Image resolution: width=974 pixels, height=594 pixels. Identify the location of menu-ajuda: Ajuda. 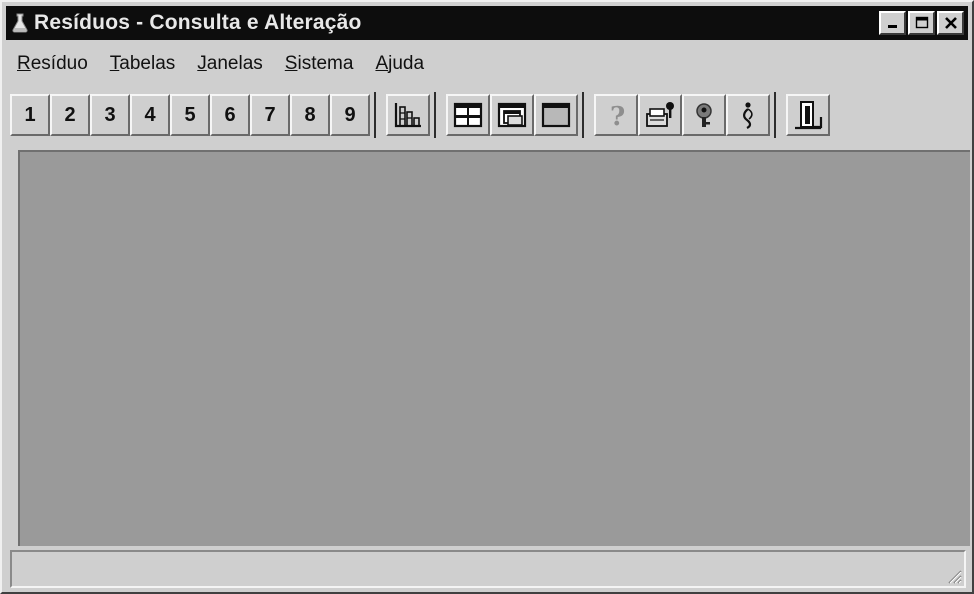
(399, 64).